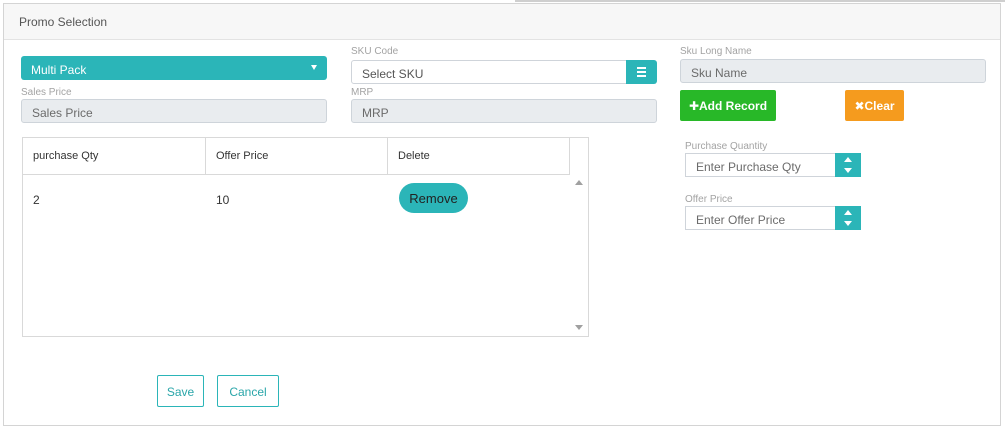 Image resolution: width=1005 pixels, height=430 pixels. What do you see at coordinates (114, 156) in the screenshot?
I see `column-purchase-qty: purchase Qty` at bounding box center [114, 156].